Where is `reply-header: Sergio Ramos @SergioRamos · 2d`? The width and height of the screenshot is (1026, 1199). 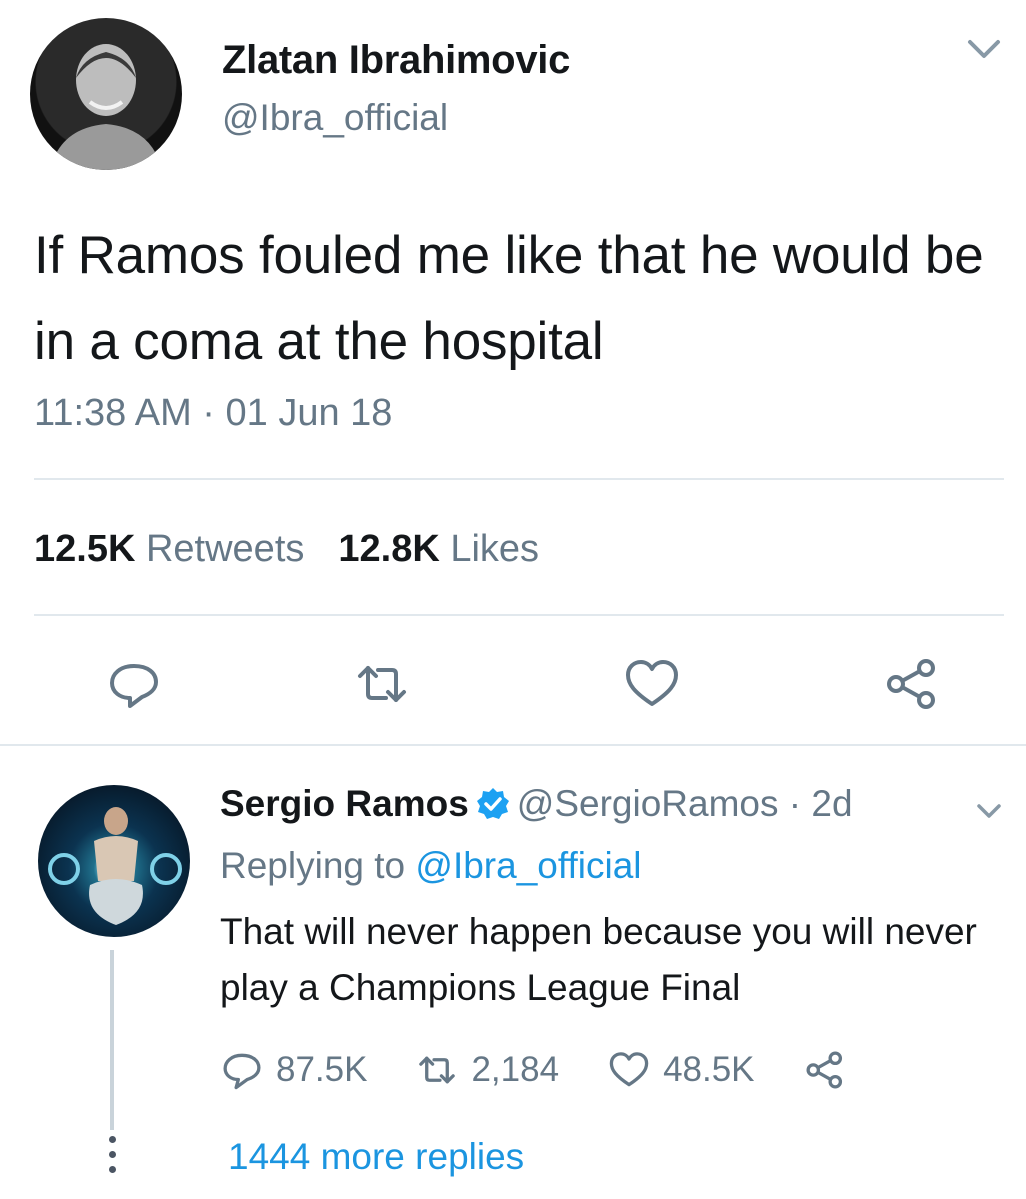 reply-header: Sergio Ramos @SergioRamos · 2d is located at coordinates (536, 804).